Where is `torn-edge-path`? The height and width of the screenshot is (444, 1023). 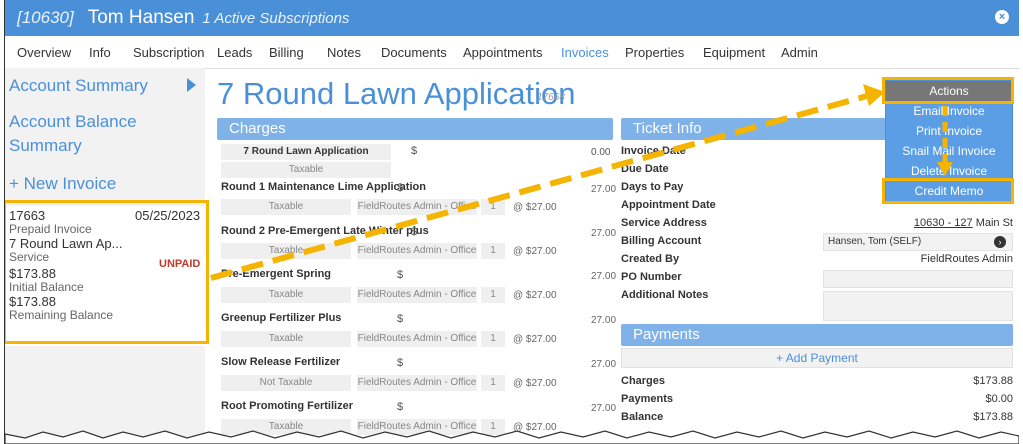
torn-edge-path is located at coordinates (512, 437).